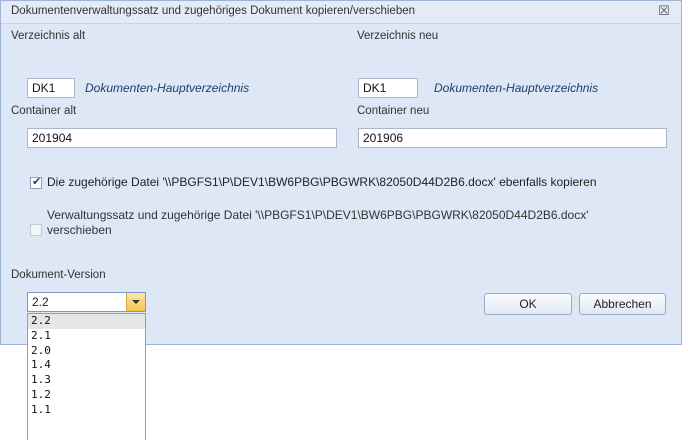 The image size is (683, 440). What do you see at coordinates (512, 138) in the screenshot?
I see `container-neu-input: 201906` at bounding box center [512, 138].